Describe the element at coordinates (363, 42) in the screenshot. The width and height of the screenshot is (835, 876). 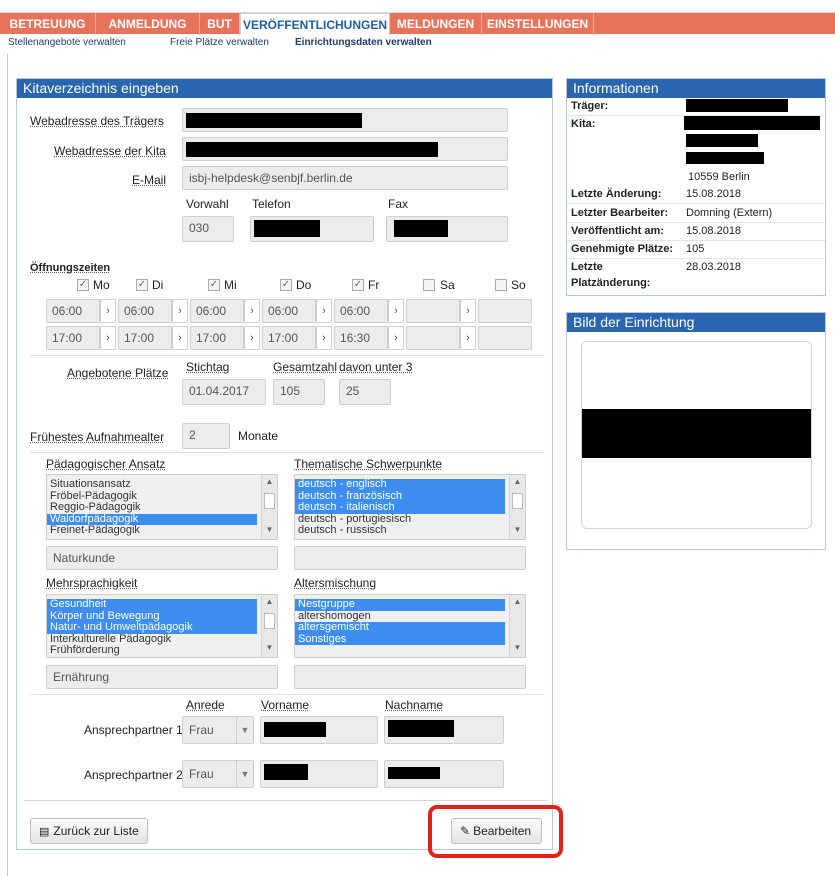
I see `subtab-einrichtungsdaten: Einrichtungsdaten verwalten` at that location.